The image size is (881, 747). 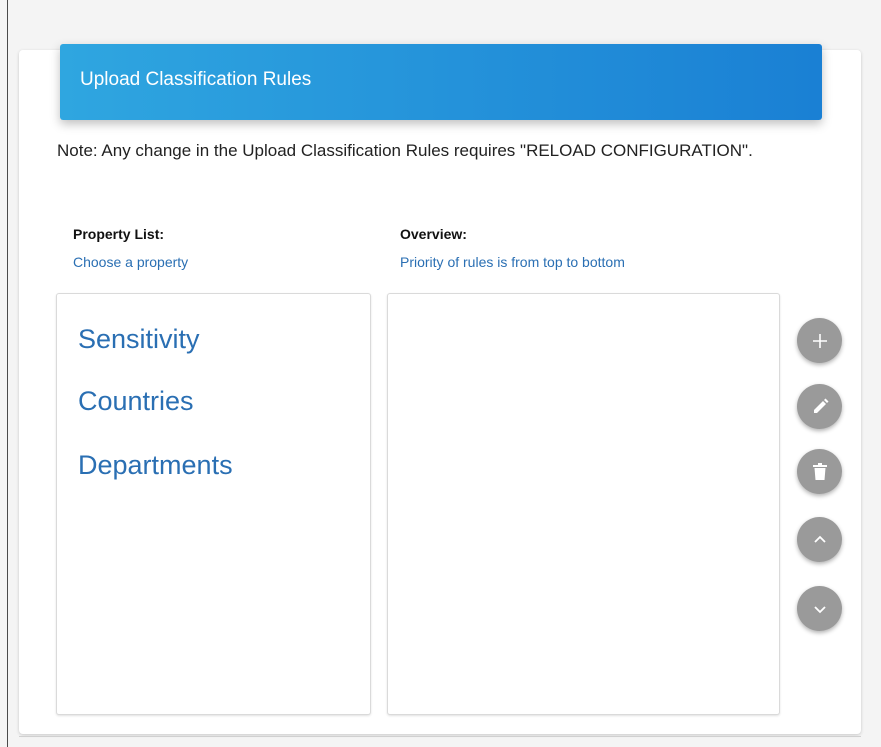 I want to click on window-edge, so click(x=7, y=373).